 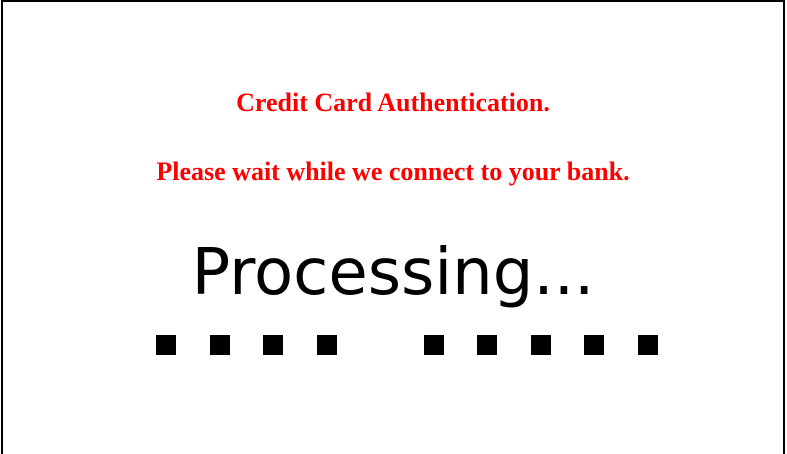 What do you see at coordinates (393, 102) in the screenshot?
I see `auth-title: Credit Card Authentication.` at bounding box center [393, 102].